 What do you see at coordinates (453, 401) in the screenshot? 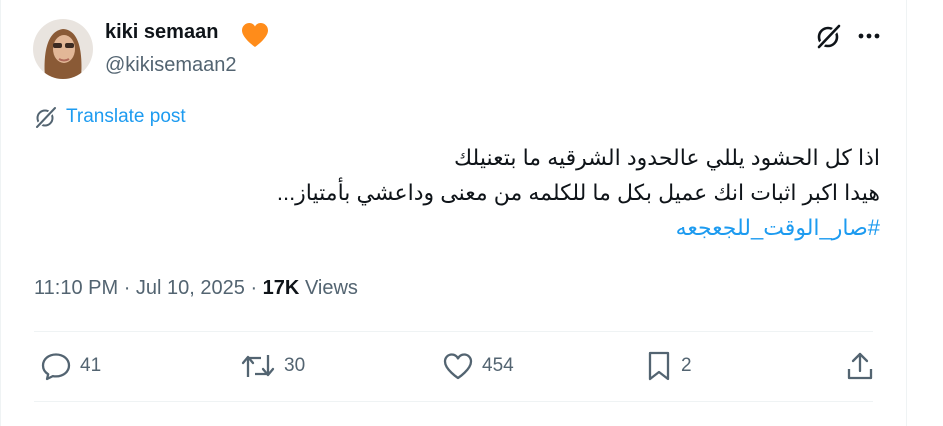
I see `divider-bottom` at bounding box center [453, 401].